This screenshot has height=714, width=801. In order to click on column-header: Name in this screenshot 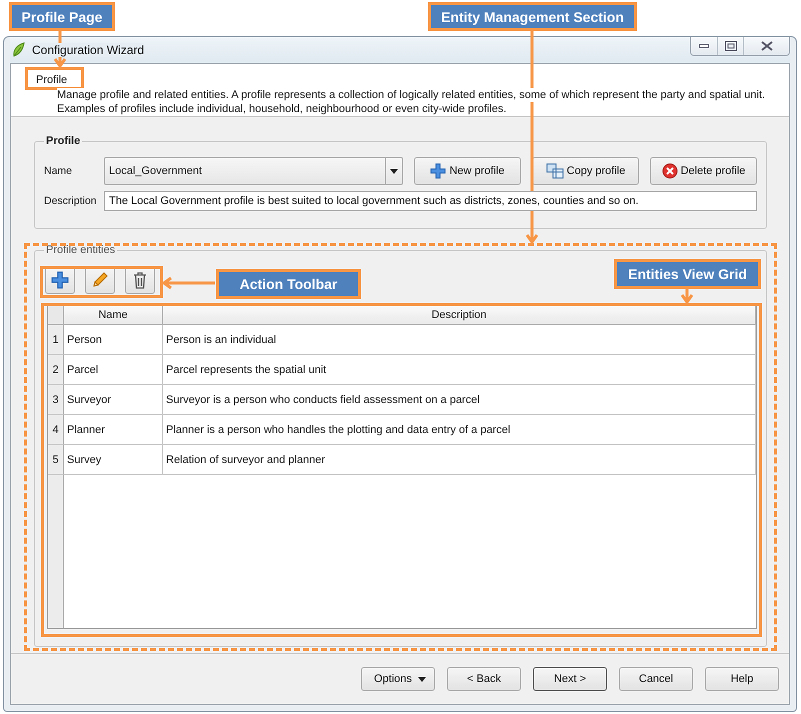, I will do `click(113, 315)`.